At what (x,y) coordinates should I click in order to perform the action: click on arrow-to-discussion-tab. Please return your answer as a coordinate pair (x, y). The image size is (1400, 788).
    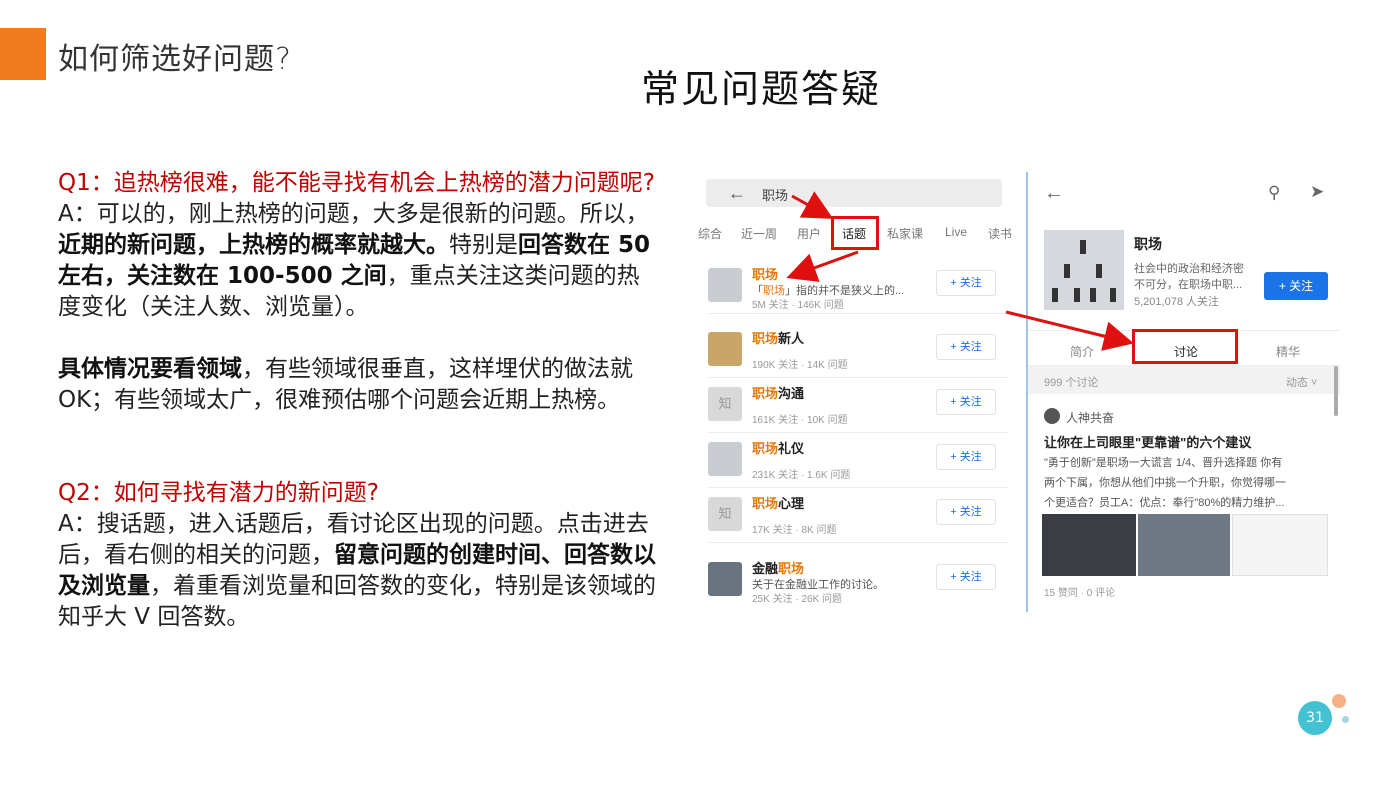
    Looking at the image, I should click on (1069, 330).